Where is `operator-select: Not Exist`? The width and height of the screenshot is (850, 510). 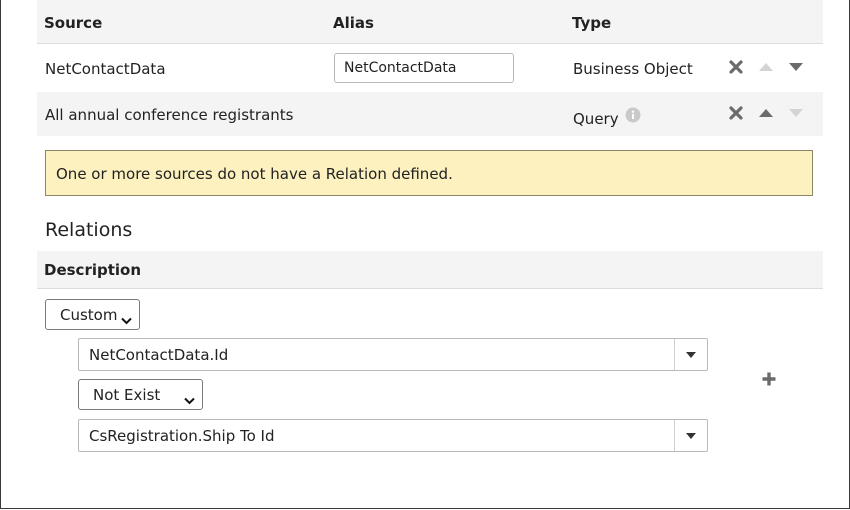
operator-select: Not Exist is located at coordinates (140, 394).